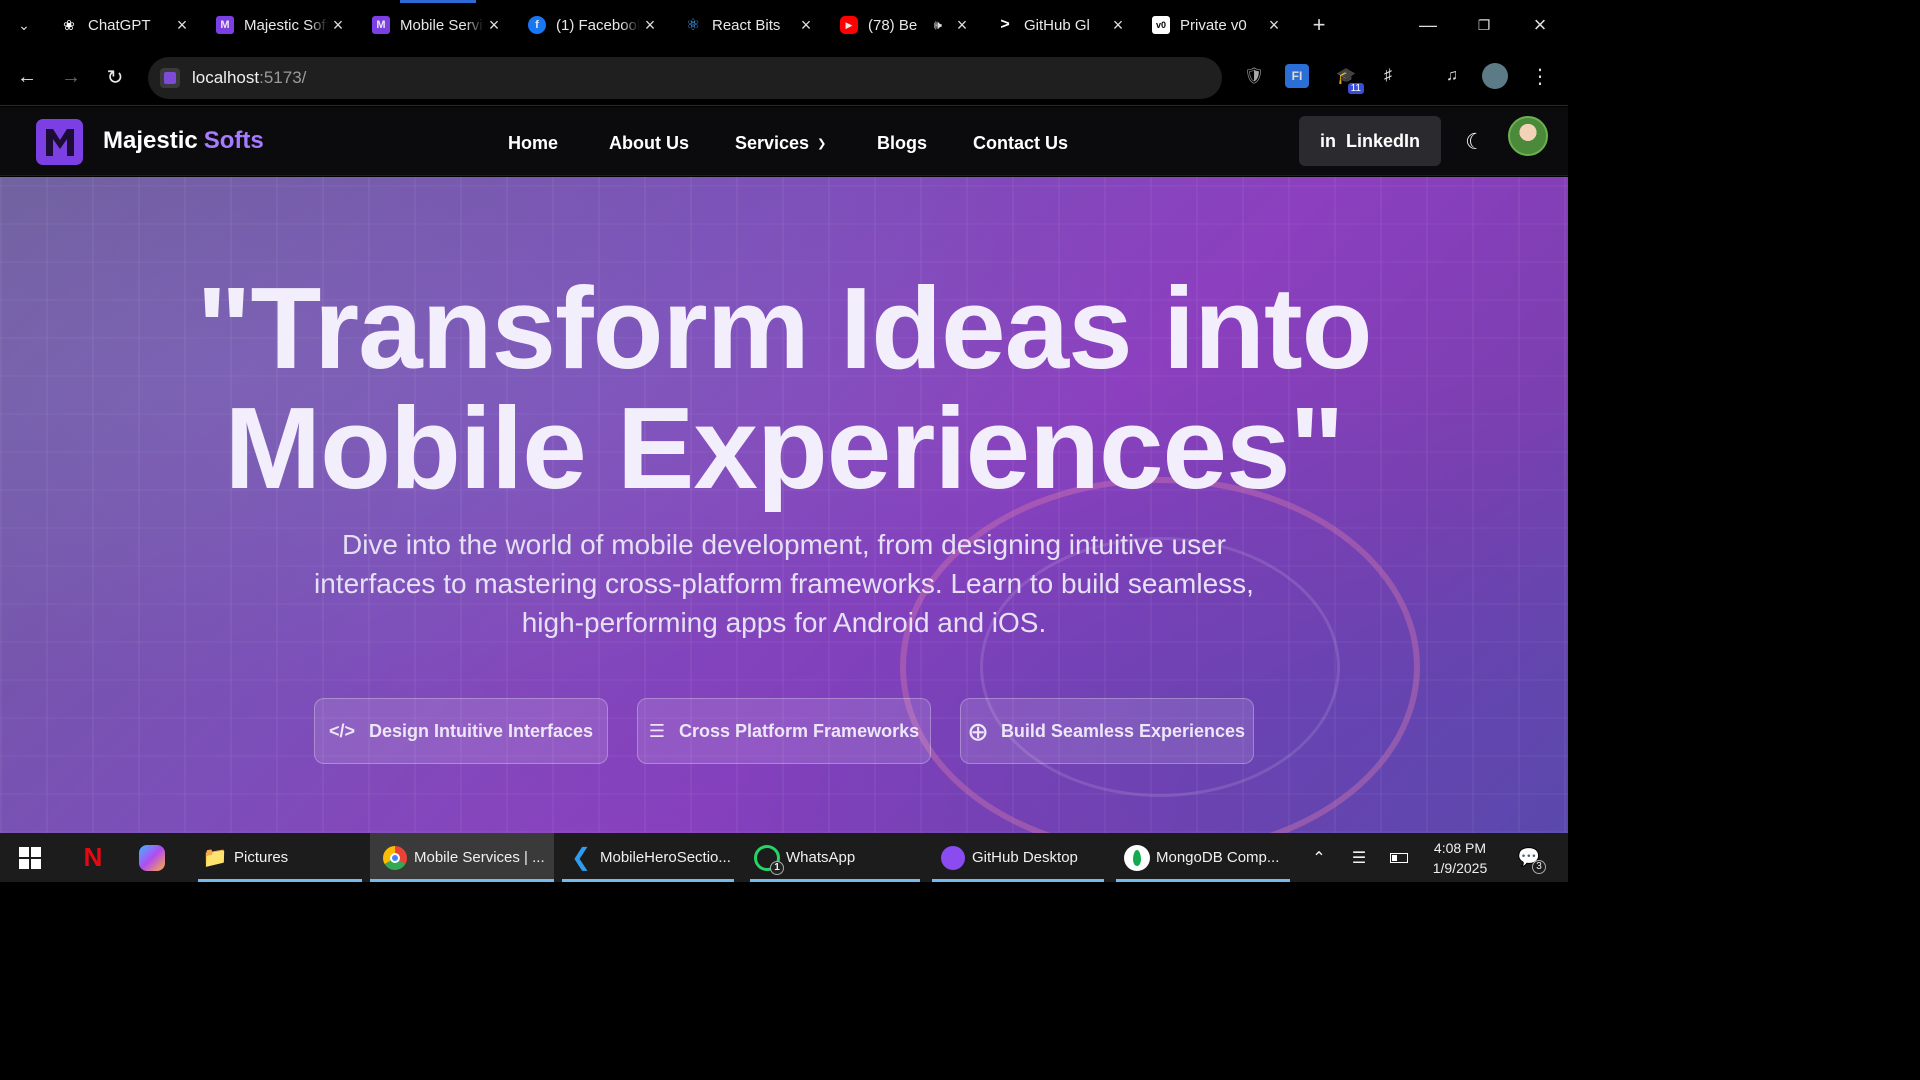 Image resolution: width=1920 pixels, height=1080 pixels. I want to click on minimize-button: —, so click(1428, 25).